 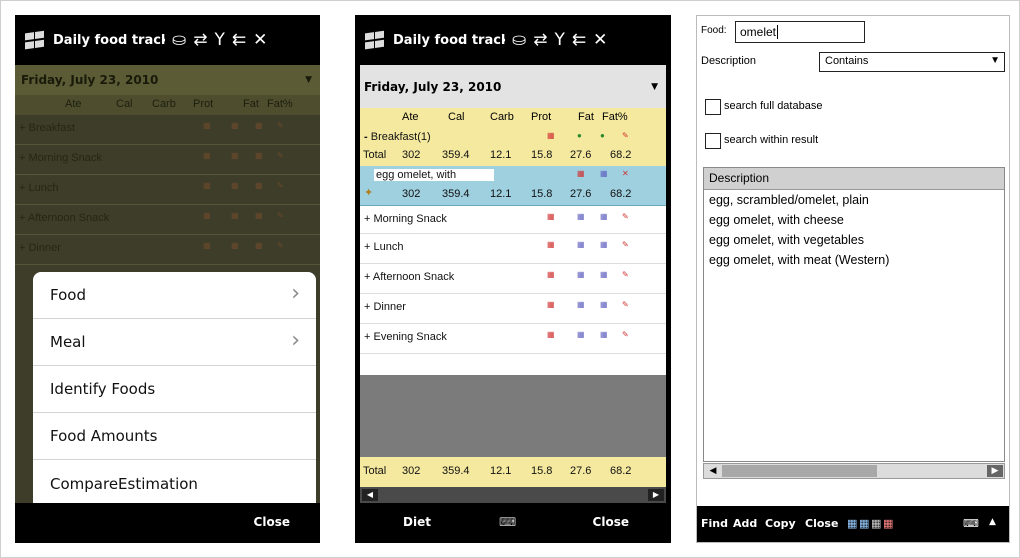 I want to click on grid-view-icon: ▦, so click(x=852, y=523).